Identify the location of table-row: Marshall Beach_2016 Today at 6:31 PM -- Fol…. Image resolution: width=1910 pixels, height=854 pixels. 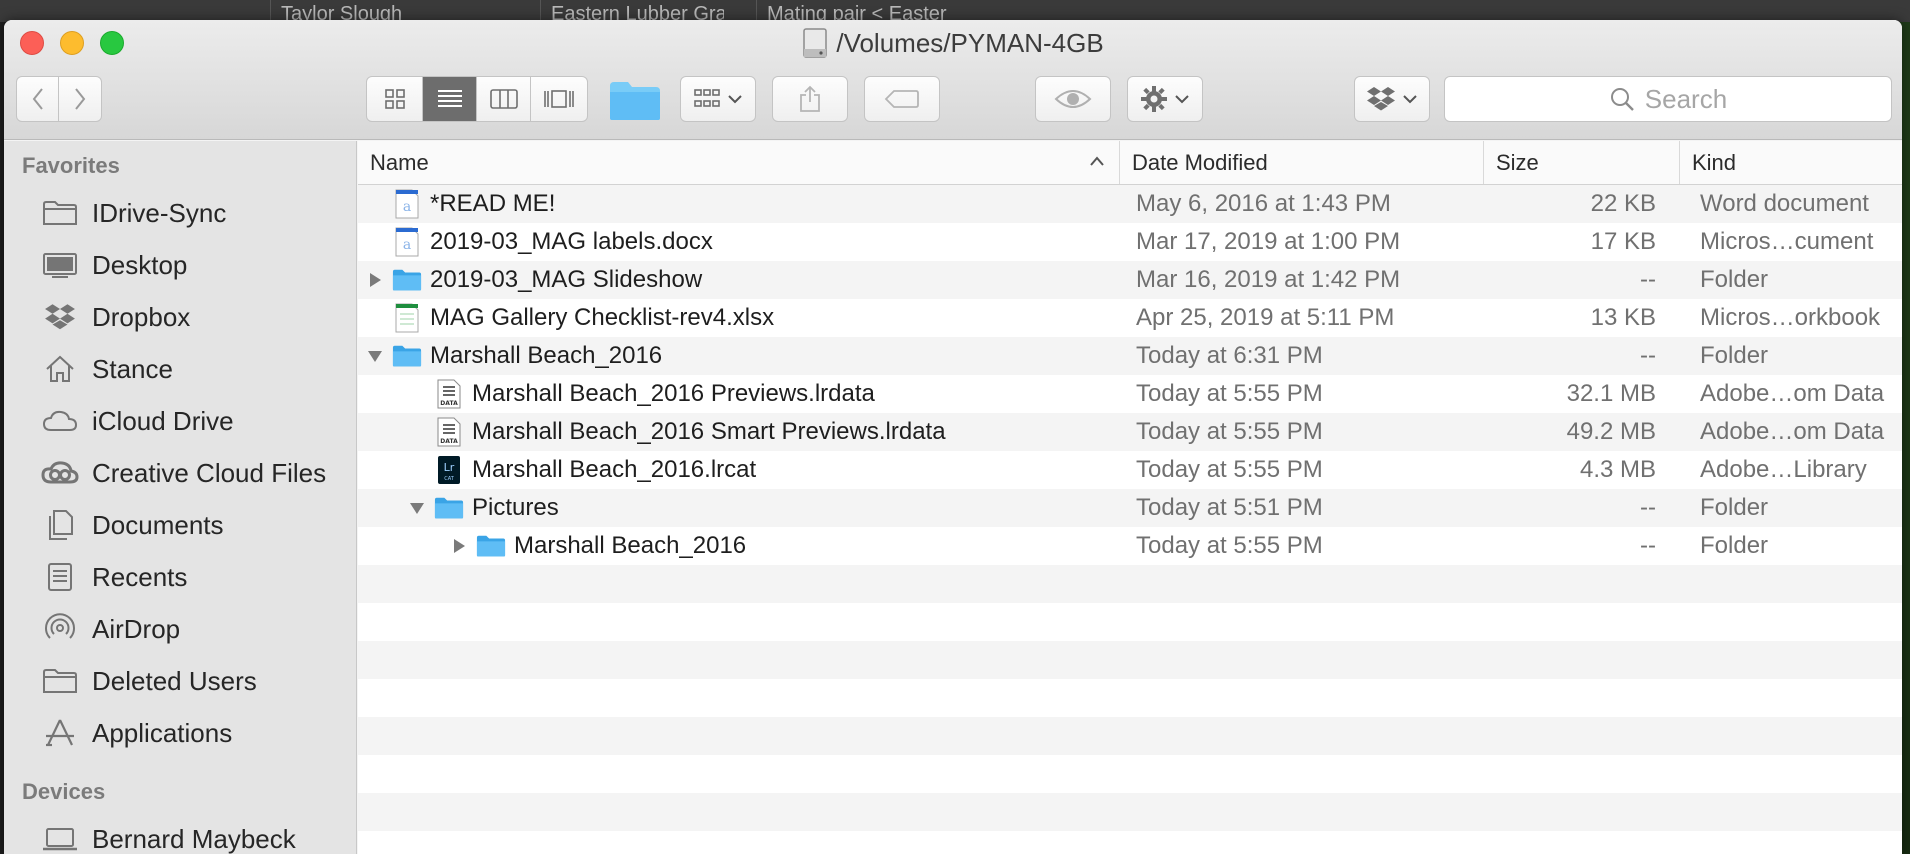
(1130, 356).